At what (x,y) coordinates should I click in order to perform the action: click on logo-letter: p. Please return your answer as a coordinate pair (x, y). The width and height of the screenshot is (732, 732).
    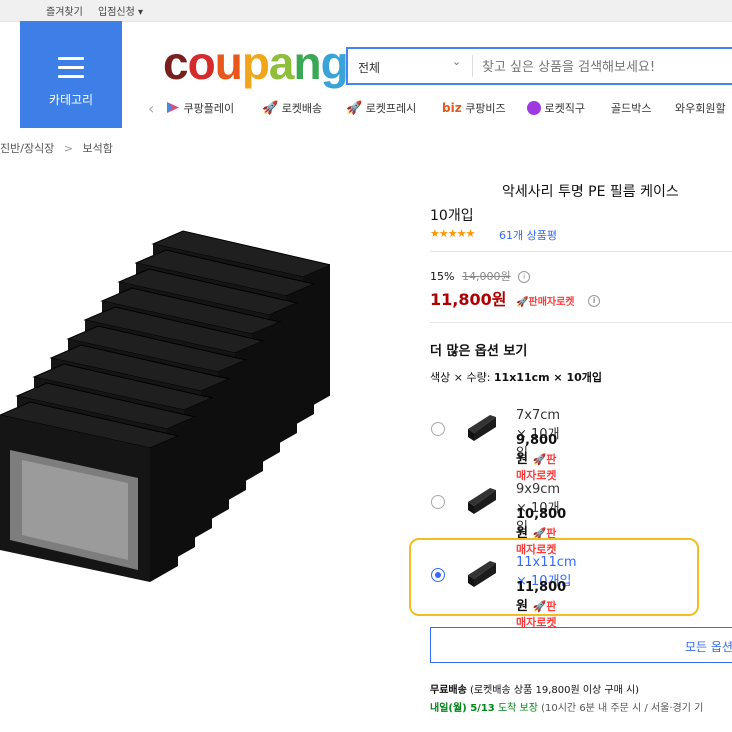
    Looking at the image, I should click on (255, 63).